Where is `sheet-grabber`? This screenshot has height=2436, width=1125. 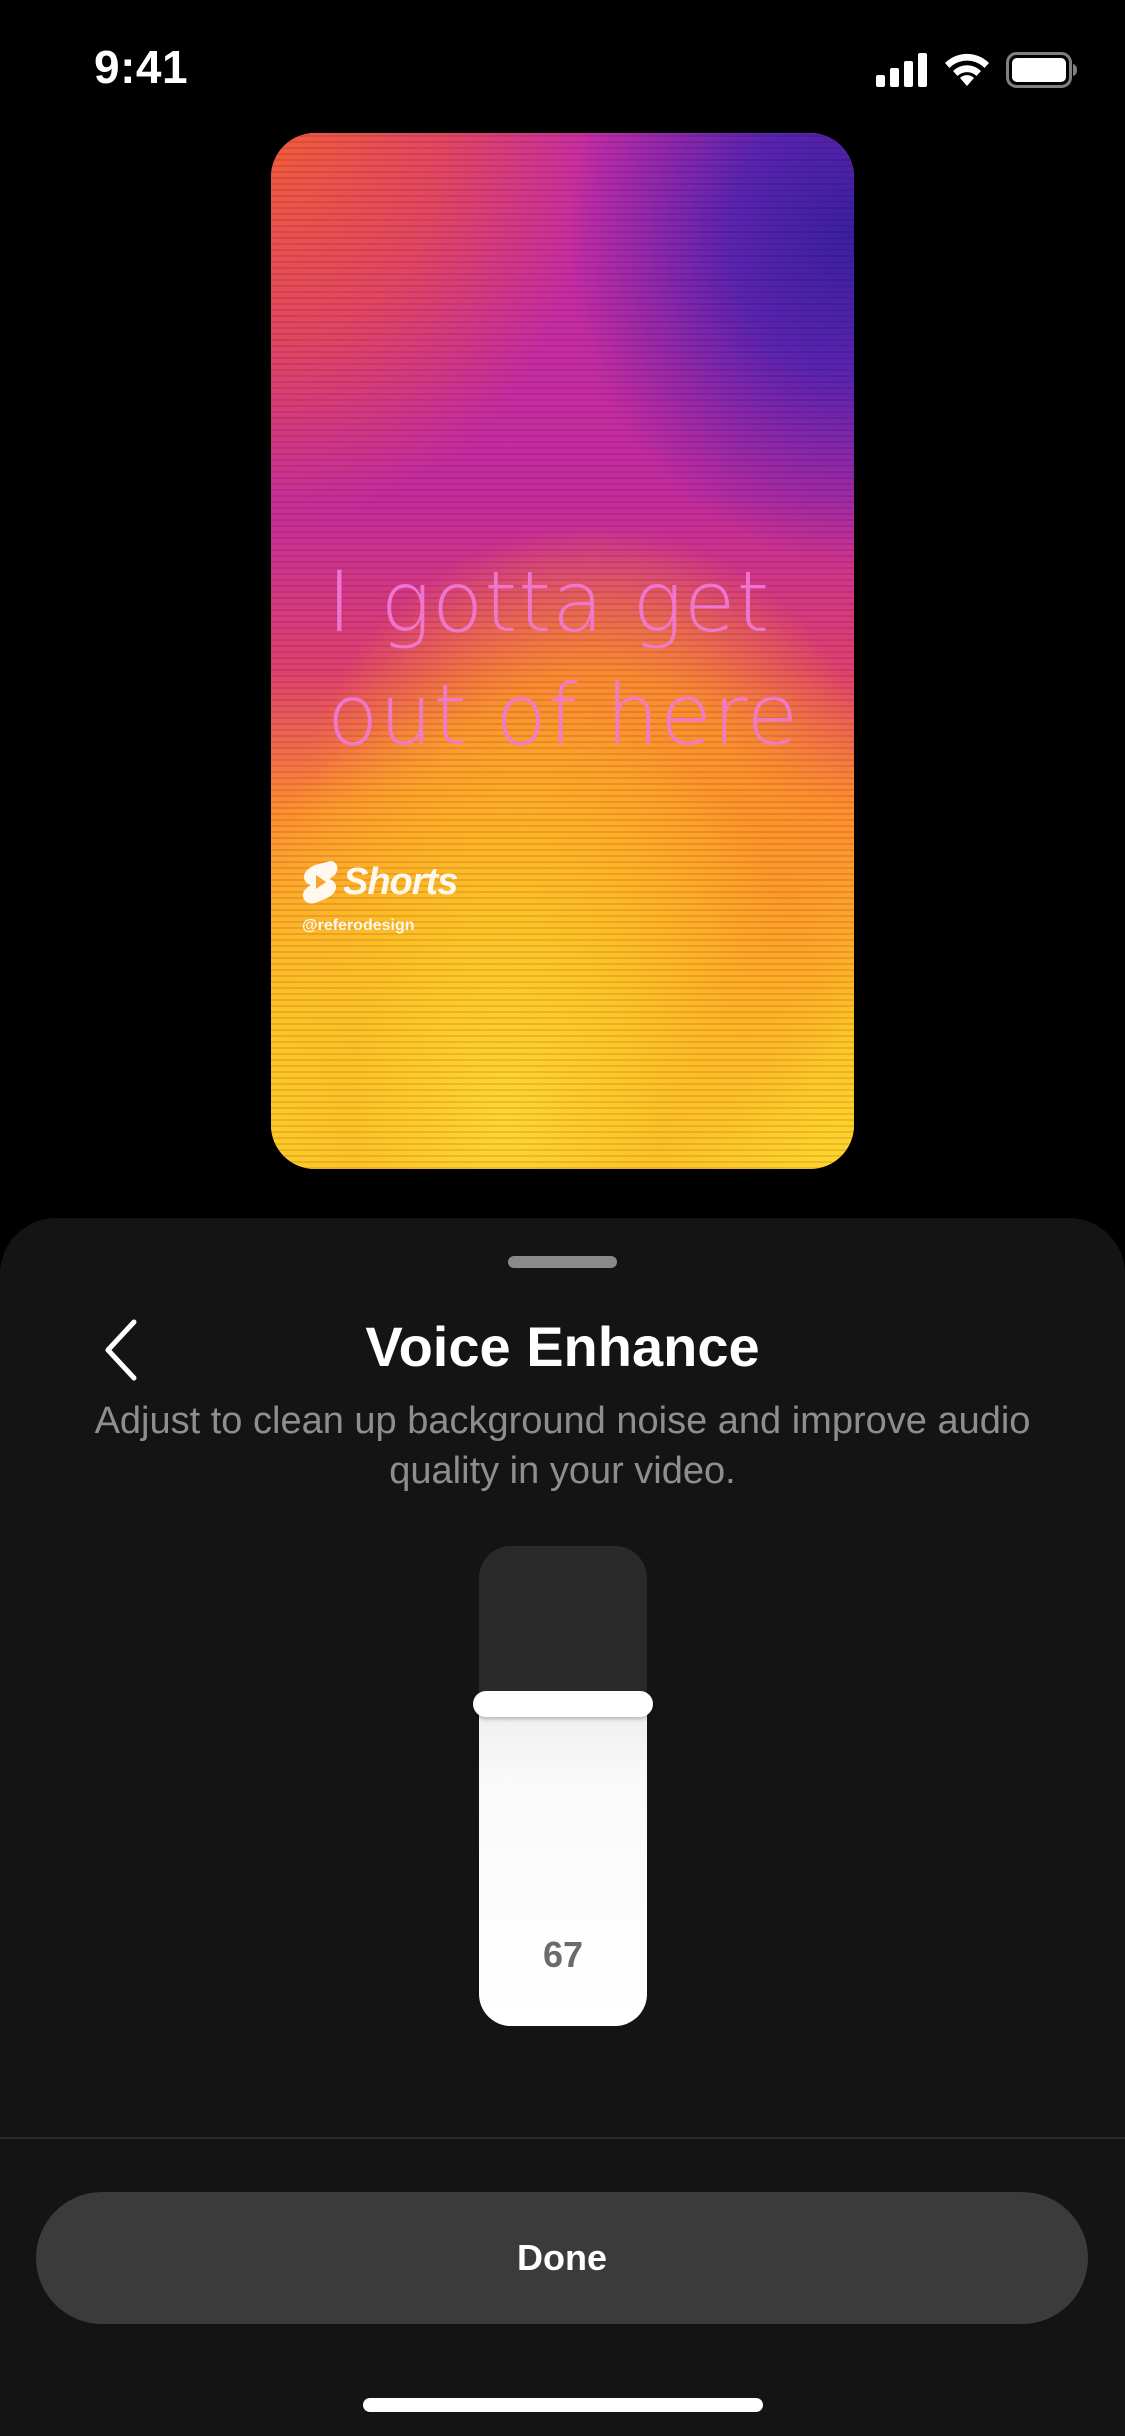
sheet-grabber is located at coordinates (562, 1262).